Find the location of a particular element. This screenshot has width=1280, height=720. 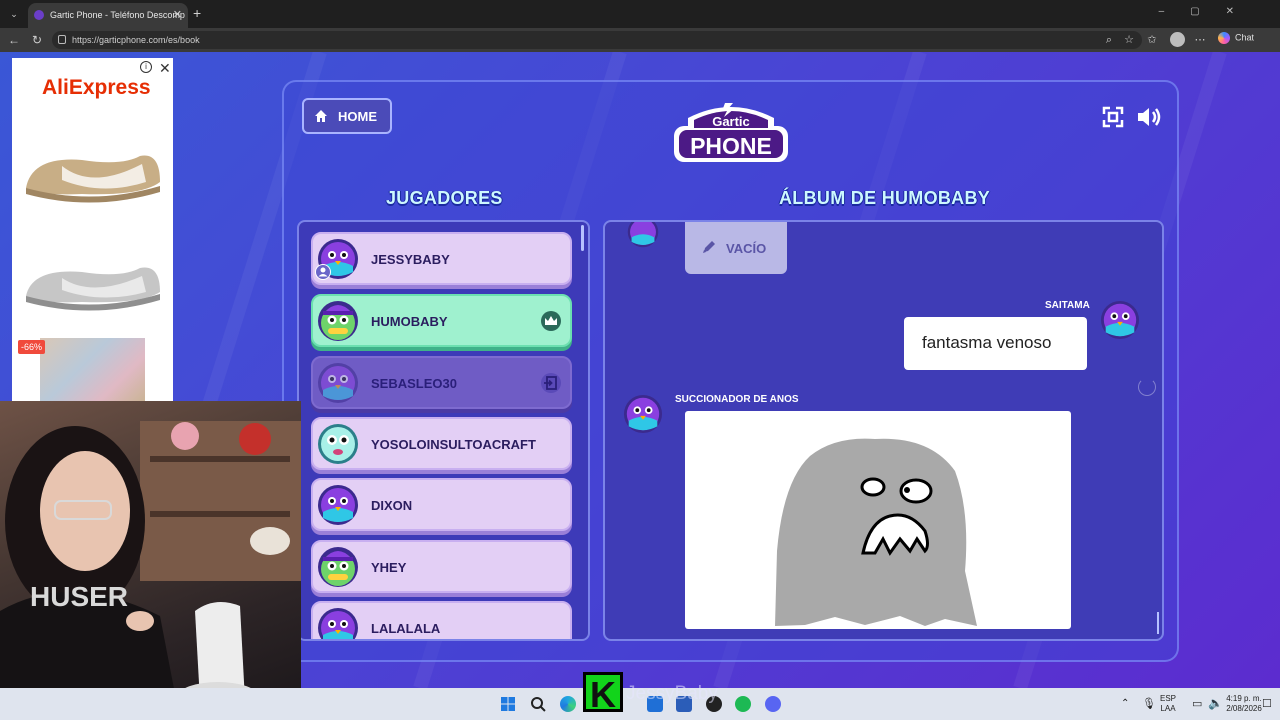

clock: 4:19 p. m. 2/08/2026 is located at coordinates (1244, 704).